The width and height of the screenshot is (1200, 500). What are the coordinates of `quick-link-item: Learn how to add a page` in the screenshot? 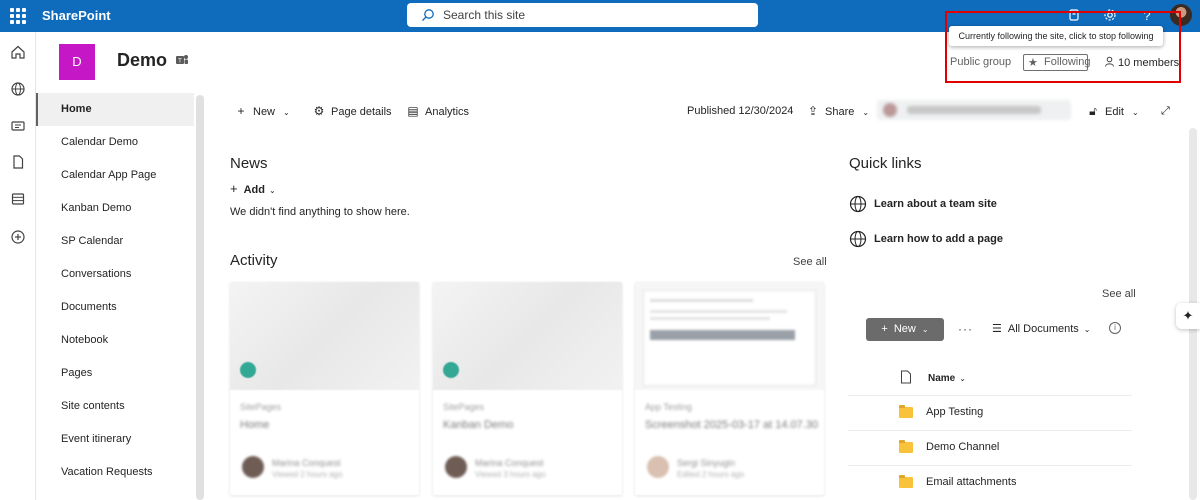 It's located at (926, 239).